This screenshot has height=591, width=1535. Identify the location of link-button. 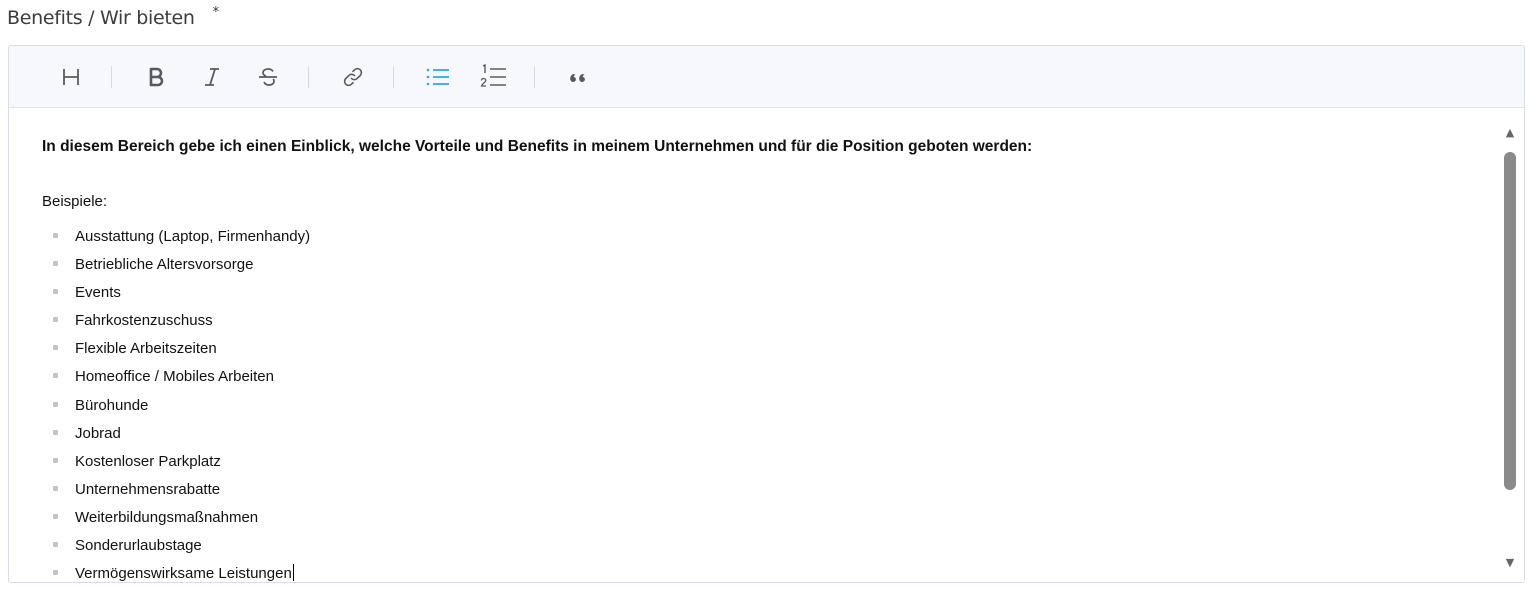
(353, 77).